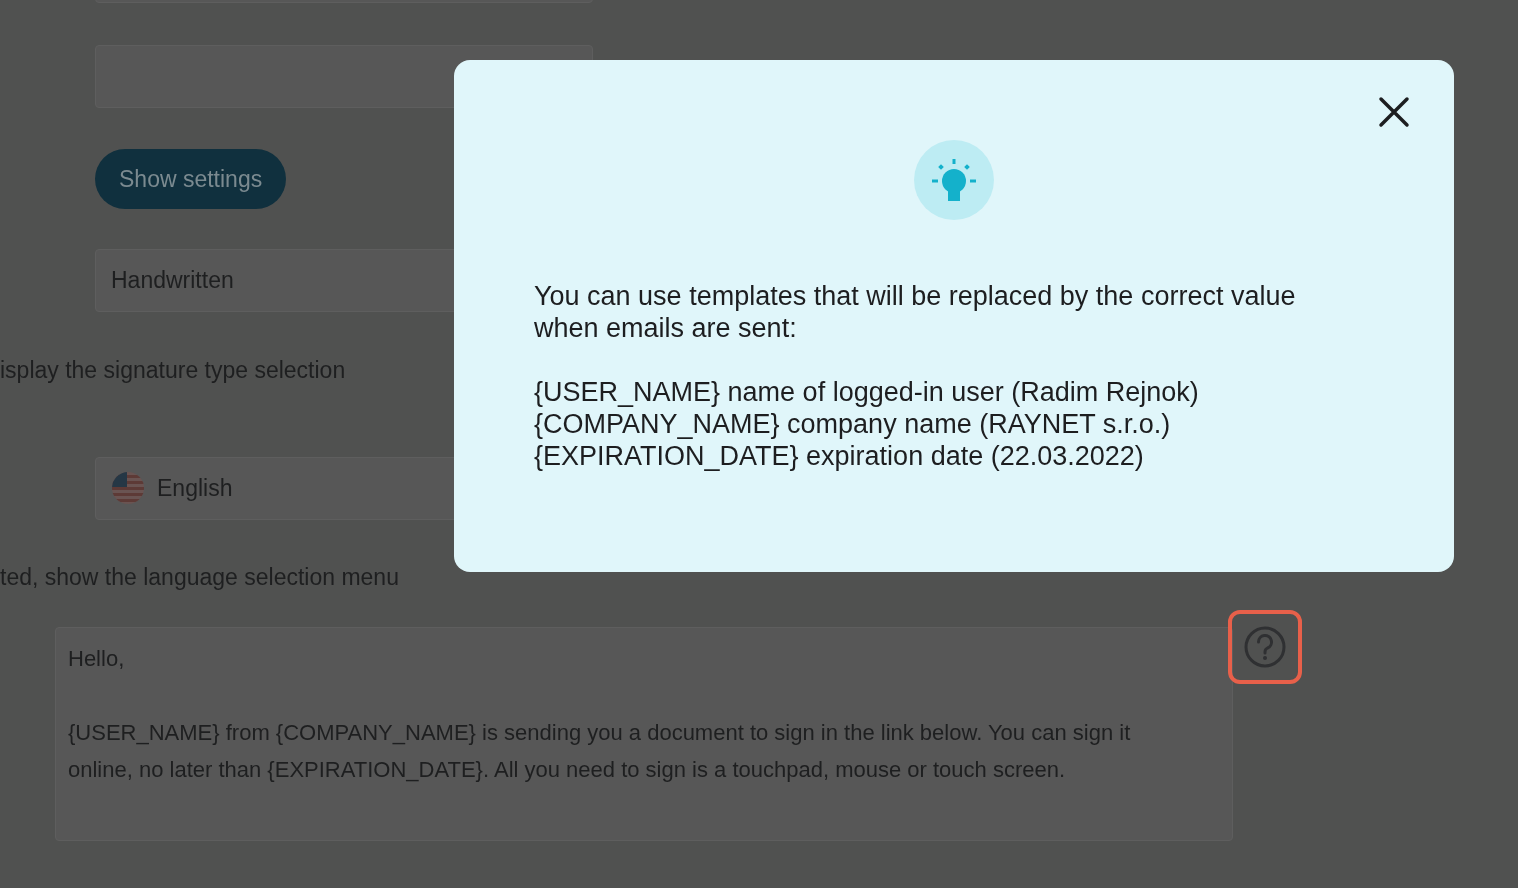 The height and width of the screenshot is (888, 1518). I want to click on help-icon, so click(1265, 647).